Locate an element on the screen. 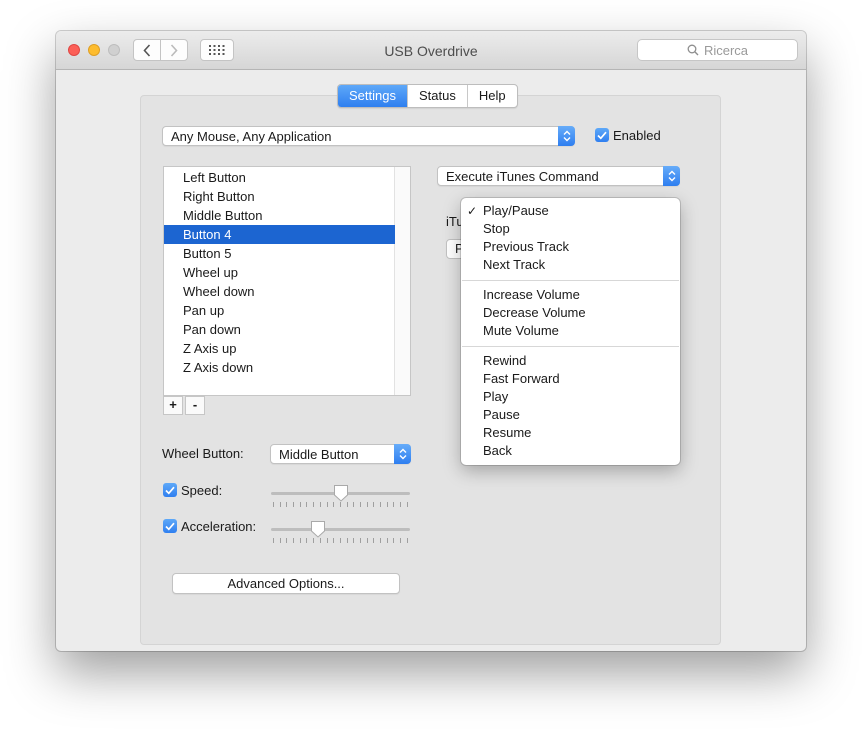  speed-label: Speed: is located at coordinates (202, 490).